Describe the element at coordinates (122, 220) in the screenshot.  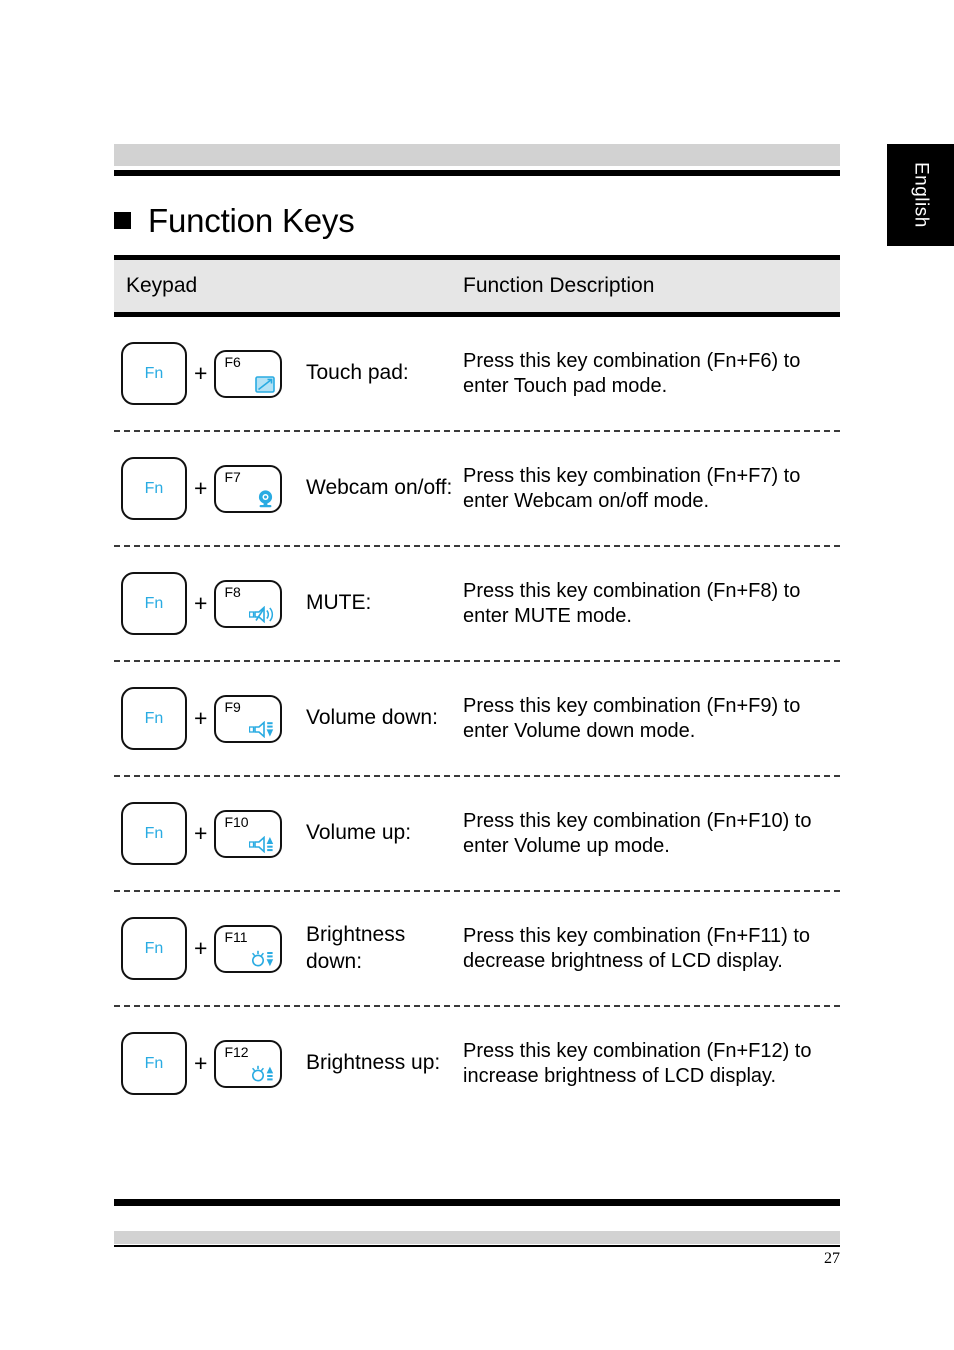
I see `square-bullet-icon` at that location.